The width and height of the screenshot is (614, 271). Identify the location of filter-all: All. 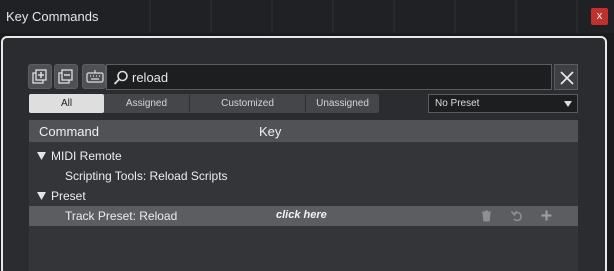
(66, 103).